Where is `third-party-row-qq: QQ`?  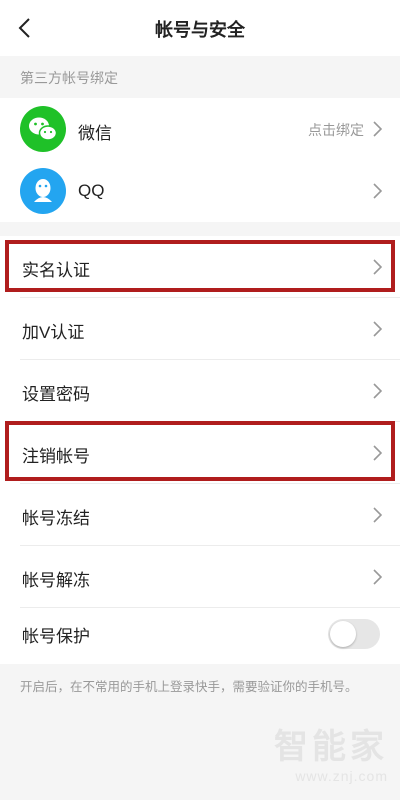
third-party-row-qq: QQ is located at coordinates (200, 191).